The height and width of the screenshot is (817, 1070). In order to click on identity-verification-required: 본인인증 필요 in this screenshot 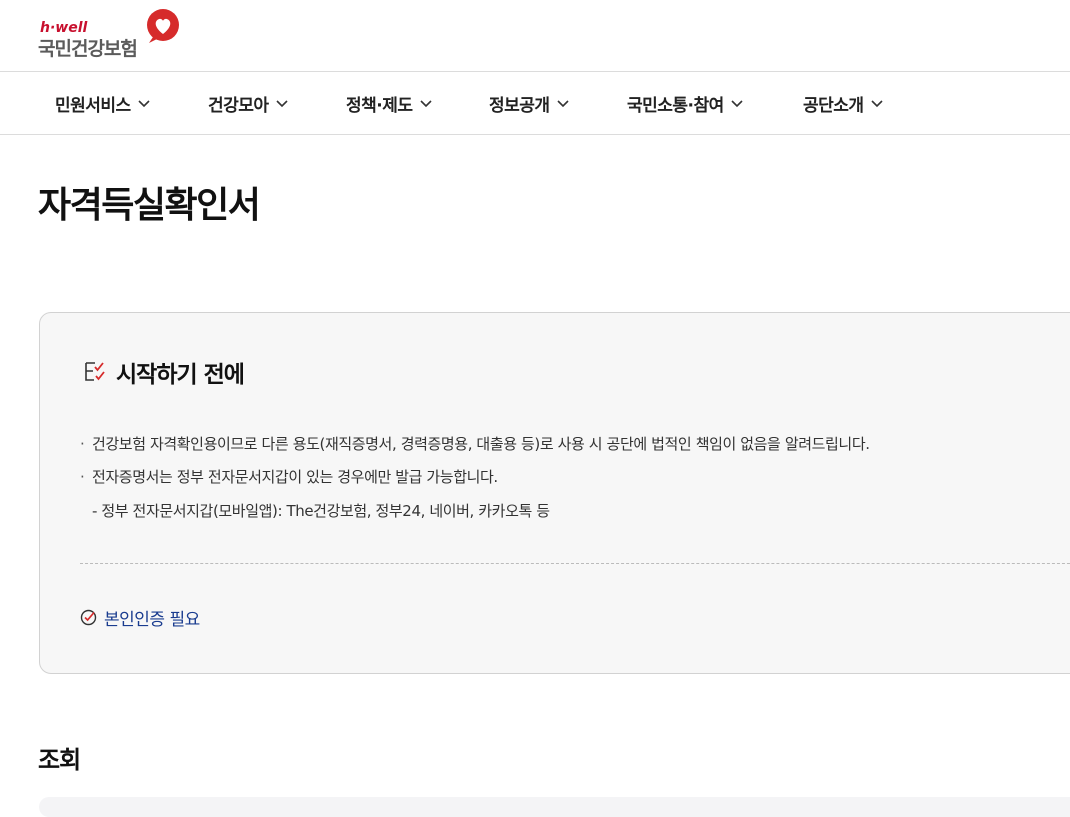, I will do `click(140, 617)`.